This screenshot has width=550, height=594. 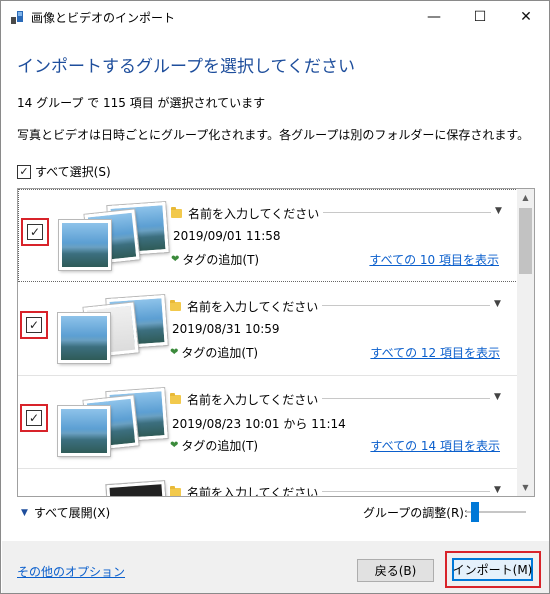 I want to click on group-adjust-label: グループの調整(R):, so click(x=416, y=513).